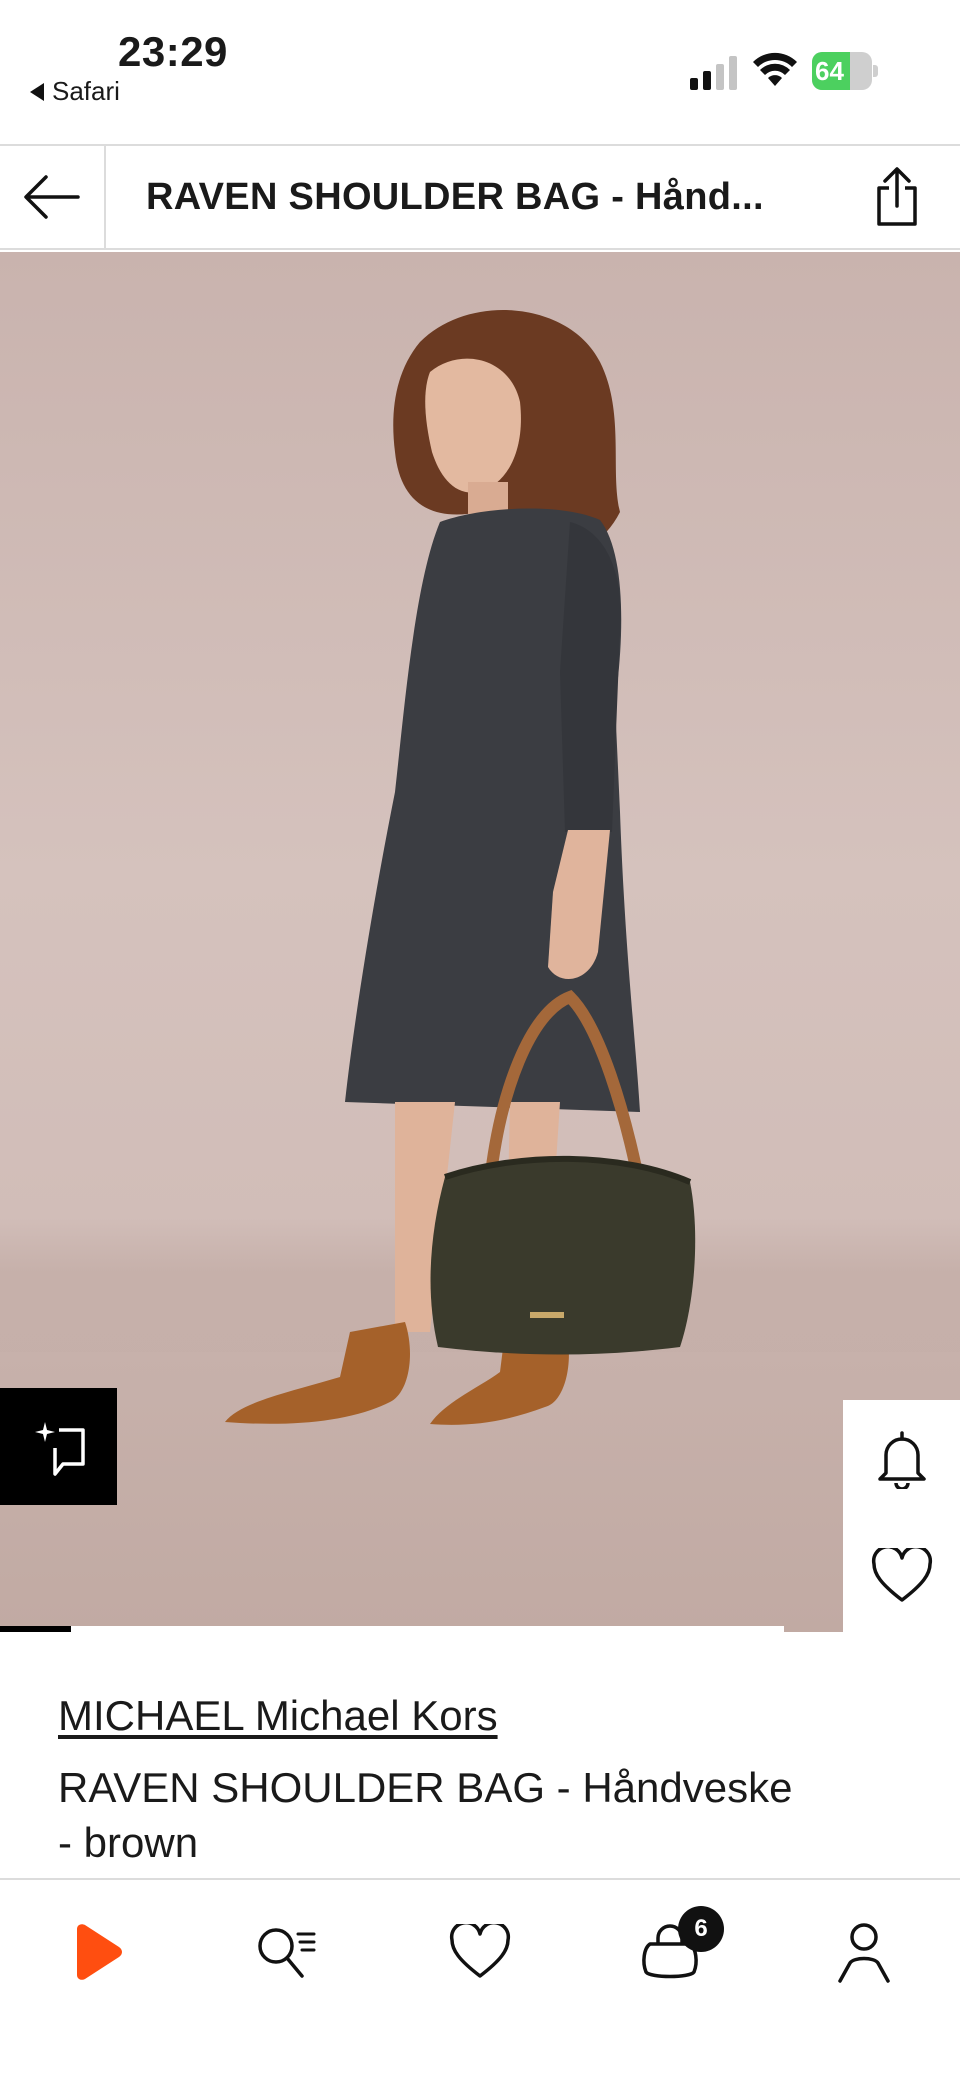  What do you see at coordinates (35, 1629) in the screenshot?
I see `gallery-progress-fill` at bounding box center [35, 1629].